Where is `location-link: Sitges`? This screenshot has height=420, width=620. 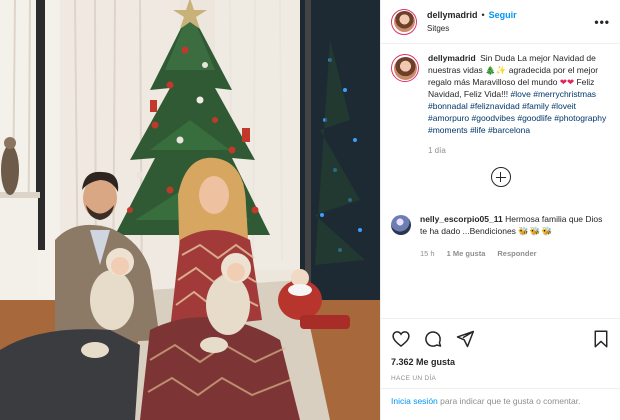
location-link: Sitges is located at coordinates (509, 28).